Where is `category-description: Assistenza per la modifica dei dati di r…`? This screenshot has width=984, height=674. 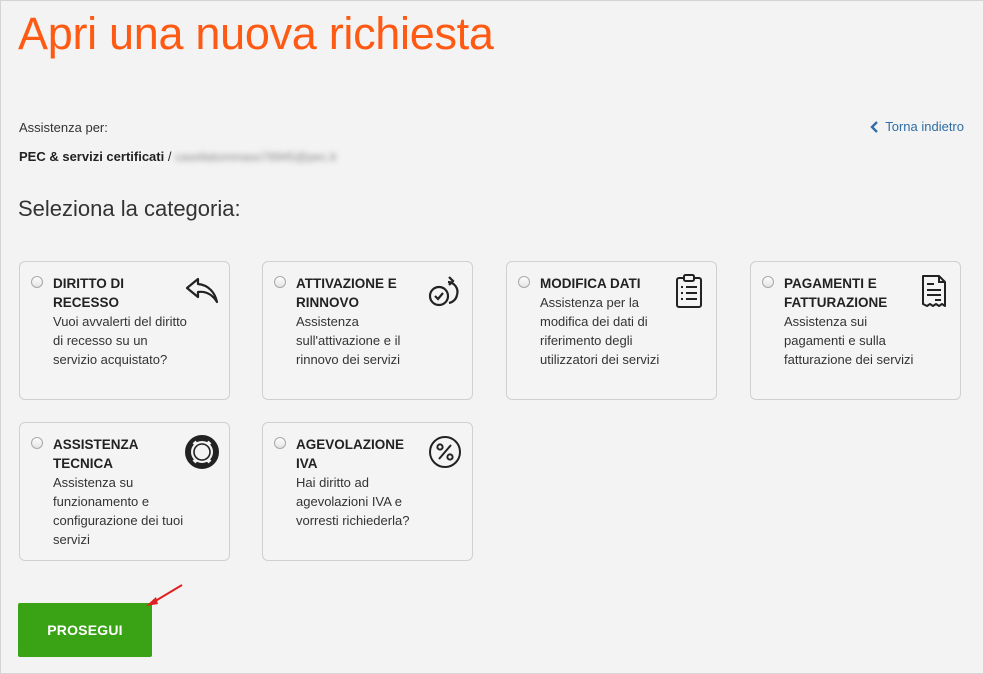
category-description: Assistenza per la modifica dei dati di r… is located at coordinates (600, 331).